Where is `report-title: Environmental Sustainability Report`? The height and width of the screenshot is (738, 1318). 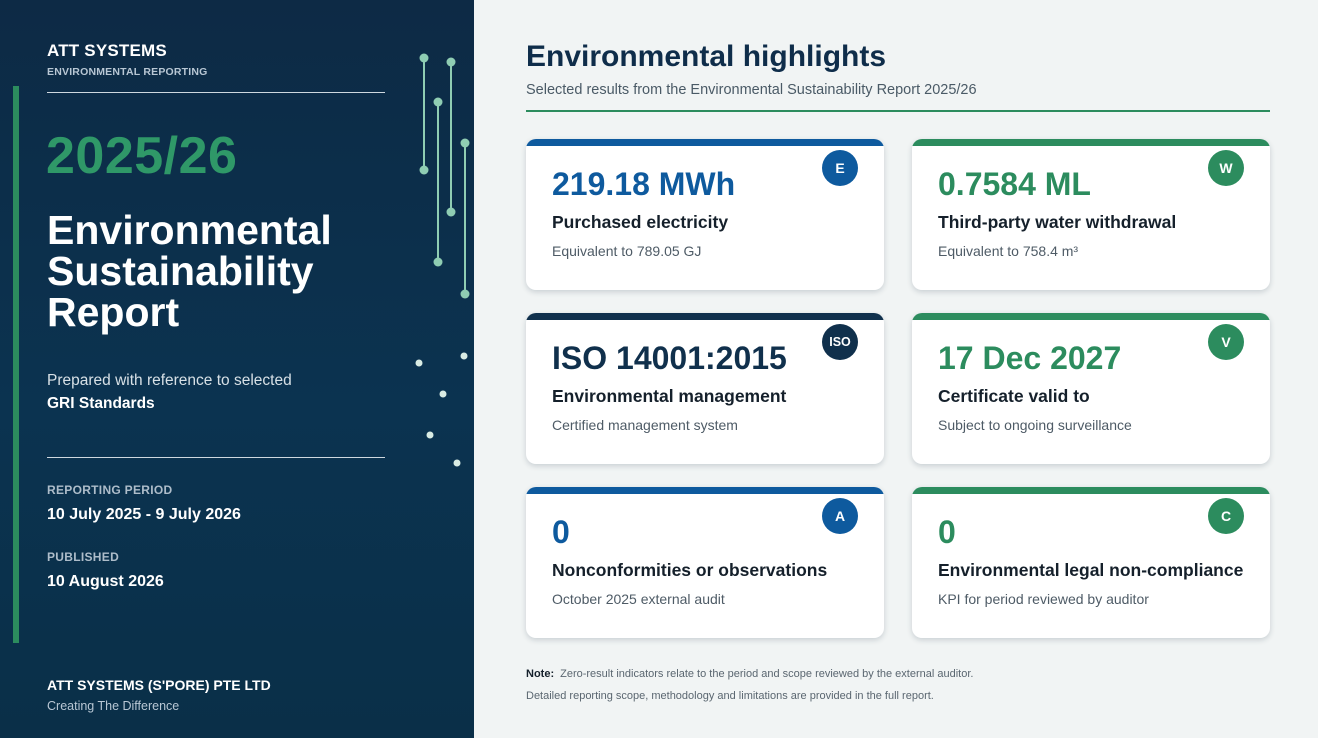 report-title: Environmental Sustainability Report is located at coordinates (212, 271).